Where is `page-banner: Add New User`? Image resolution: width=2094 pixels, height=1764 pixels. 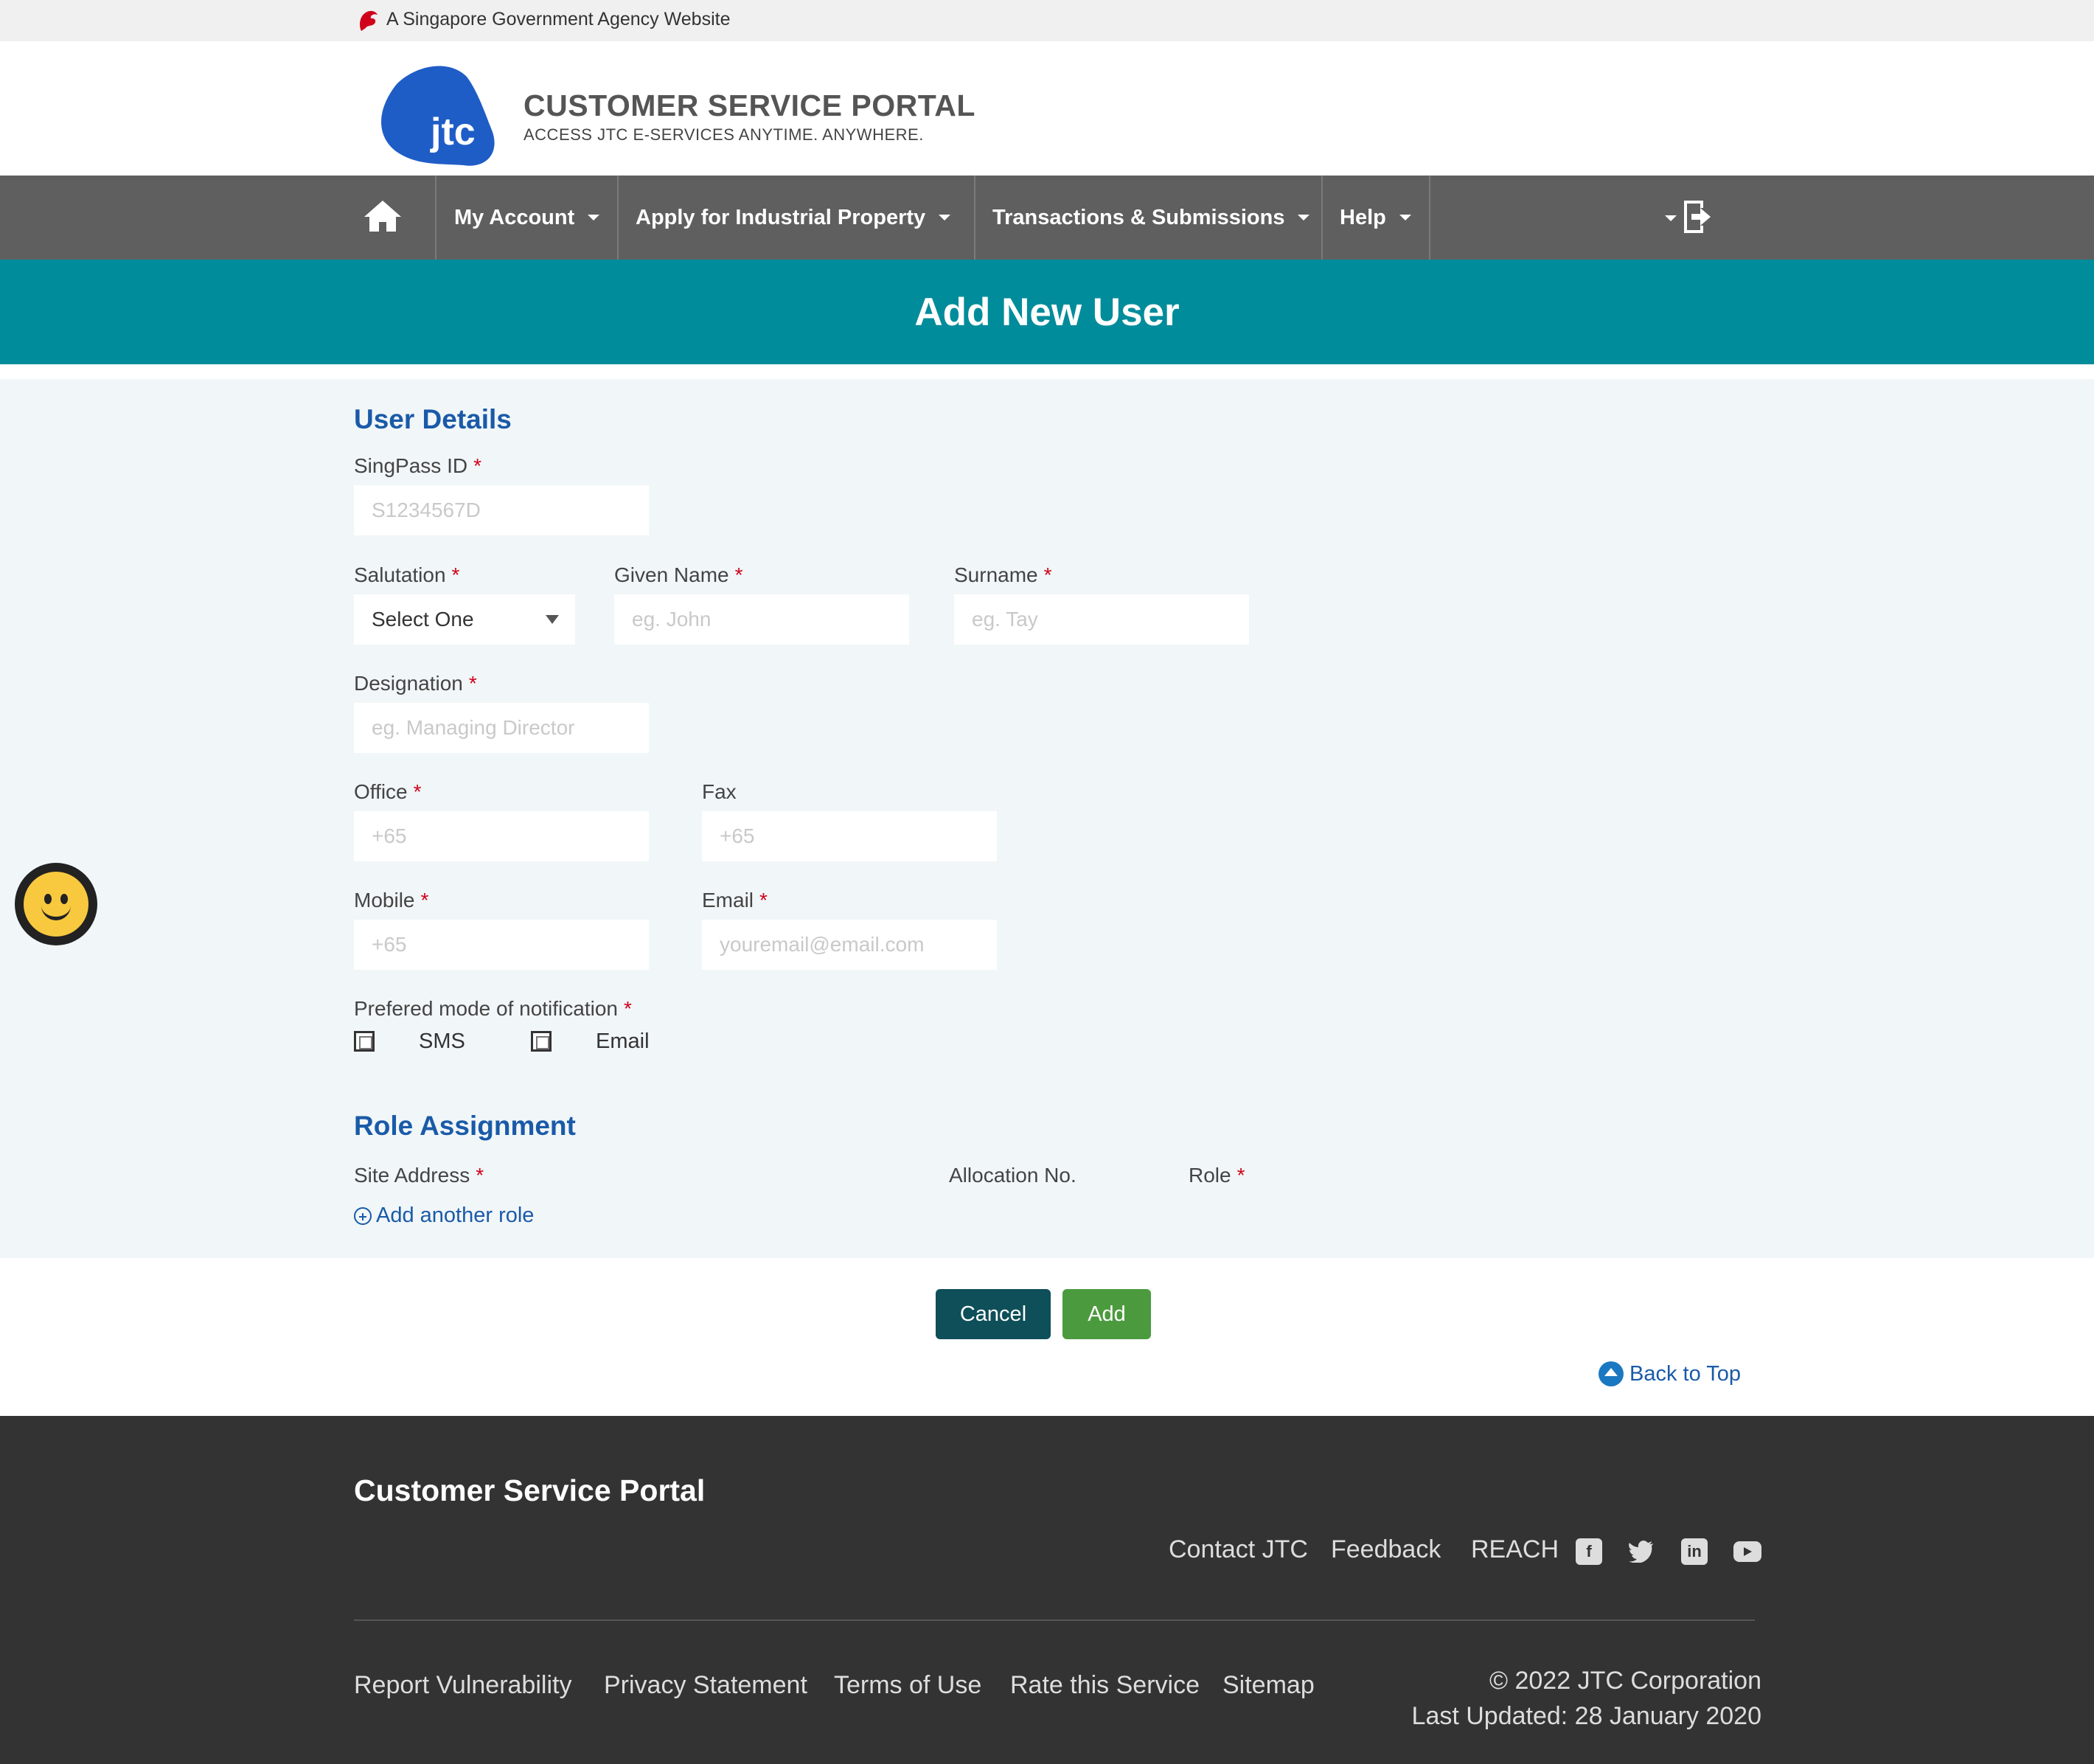 page-banner: Add New User is located at coordinates (1047, 312).